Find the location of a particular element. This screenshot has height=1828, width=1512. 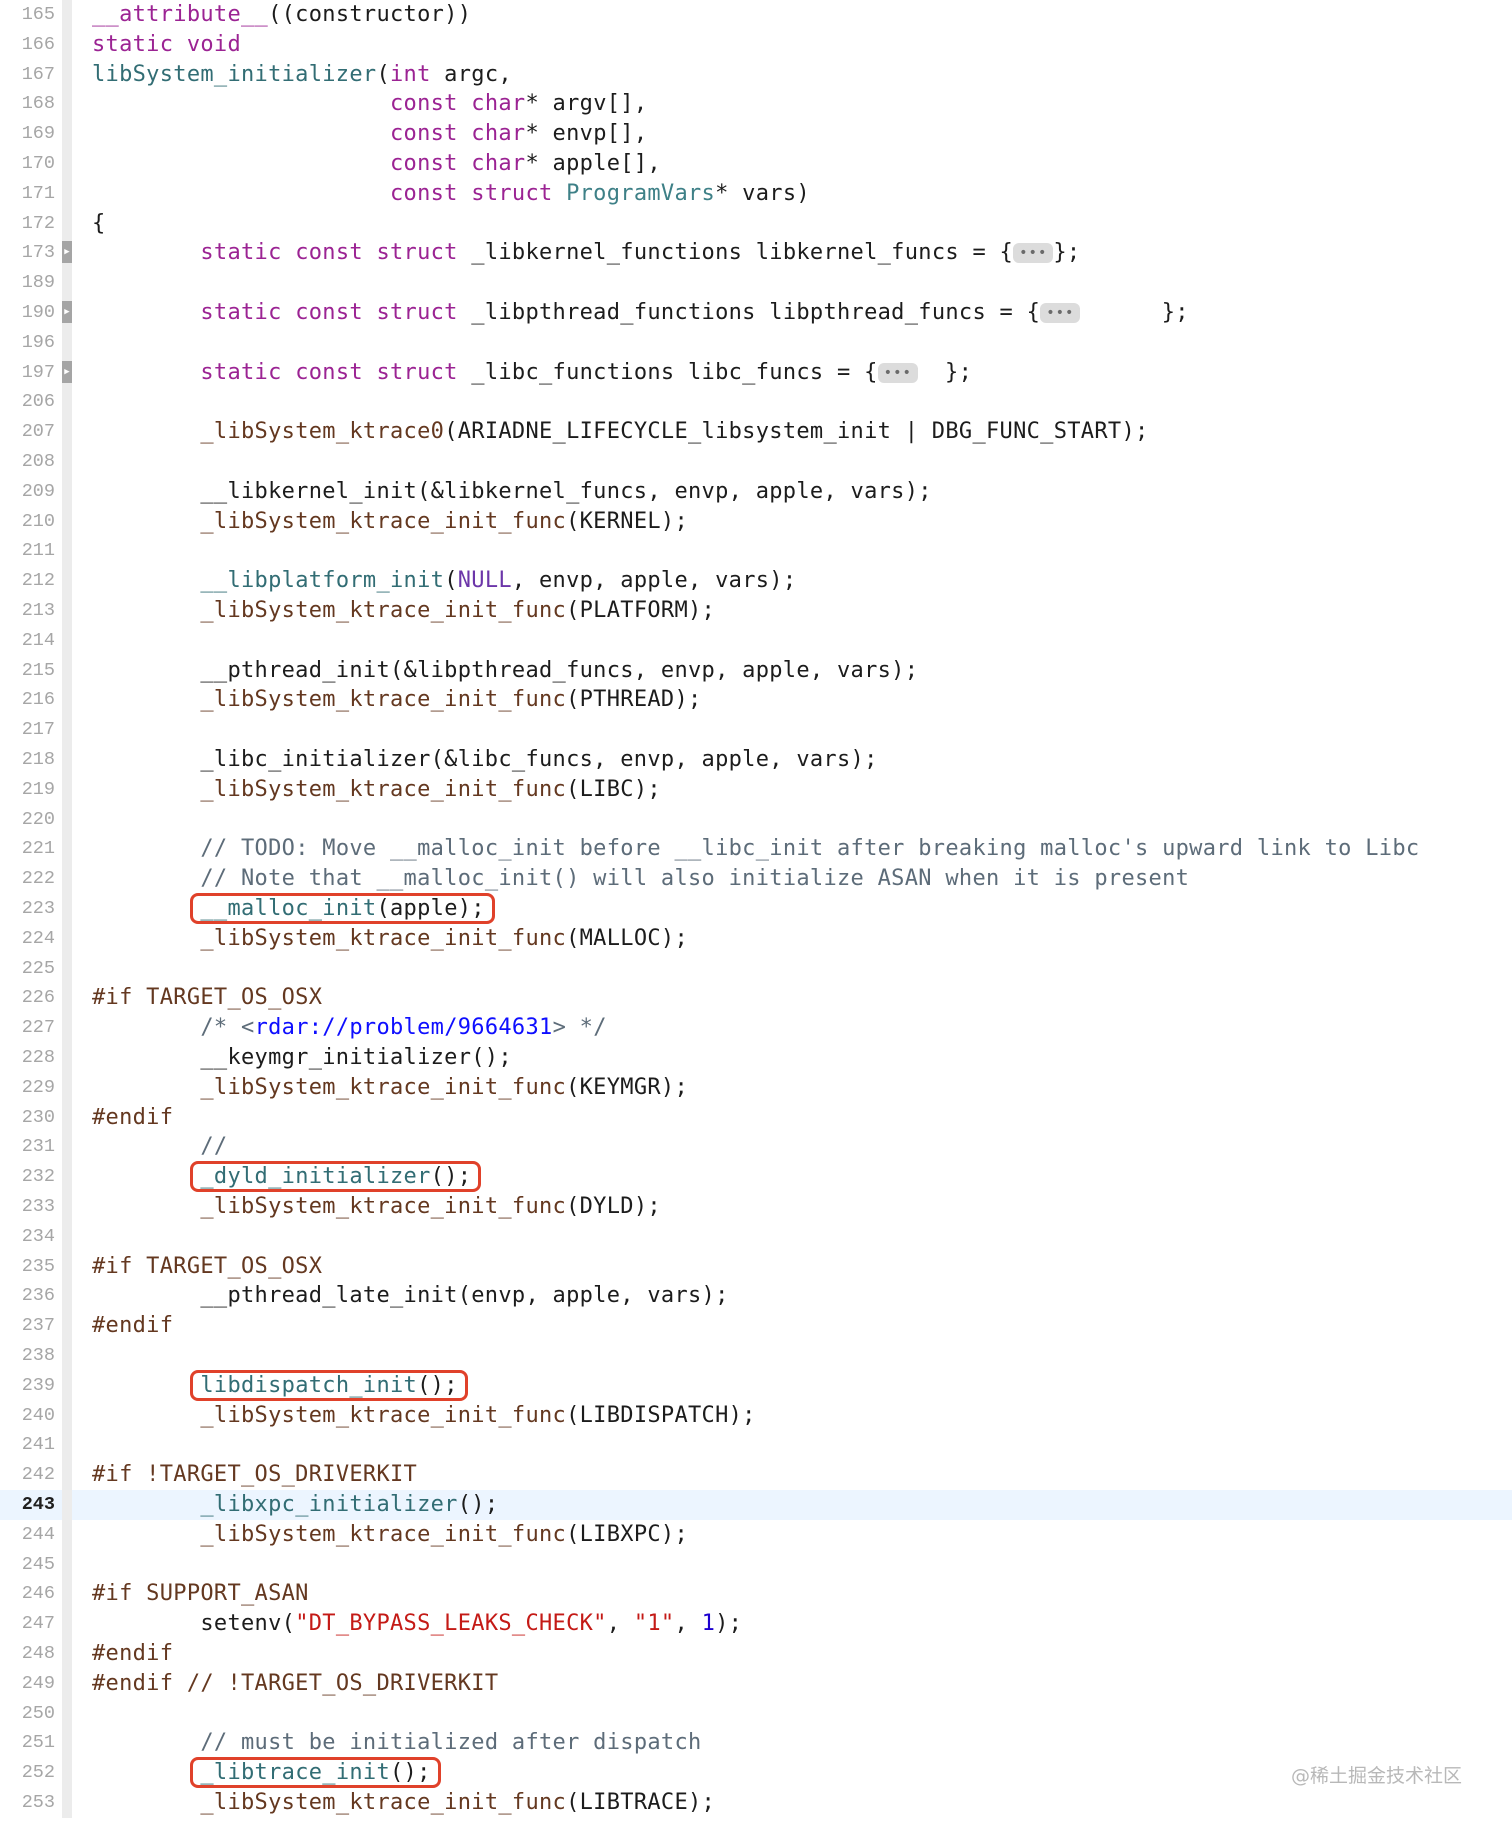

line-number: 236 is located at coordinates (27, 1296).